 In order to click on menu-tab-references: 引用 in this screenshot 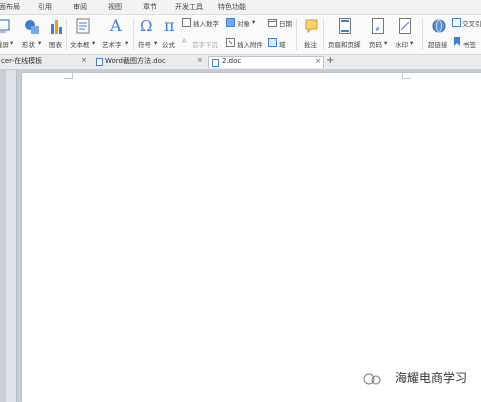, I will do `click(45, 7)`.